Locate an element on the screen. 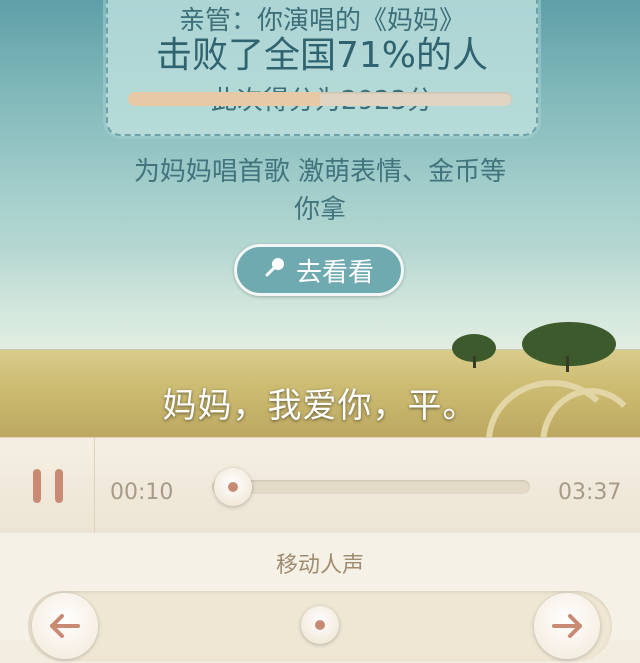 This screenshot has height=663, width=640. pause-button is located at coordinates (47, 485).